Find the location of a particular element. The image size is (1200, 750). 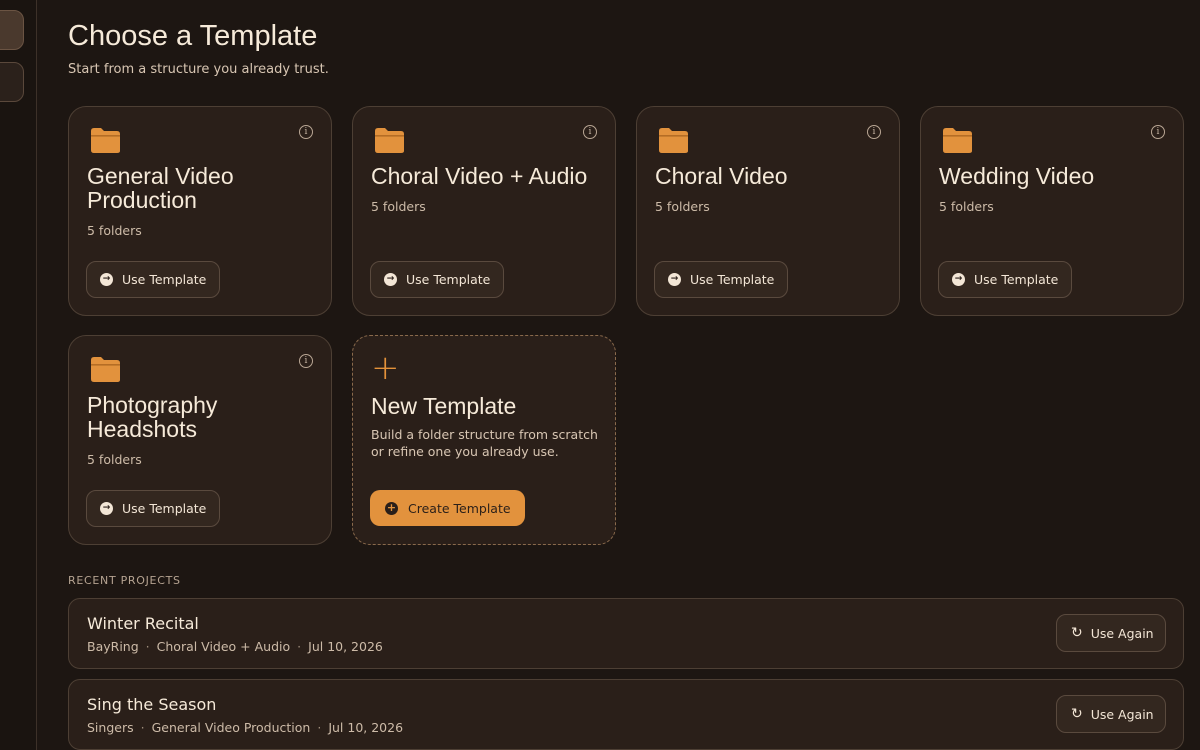

template-card: i Choral Video 5 folders → Use Template is located at coordinates (768, 211).